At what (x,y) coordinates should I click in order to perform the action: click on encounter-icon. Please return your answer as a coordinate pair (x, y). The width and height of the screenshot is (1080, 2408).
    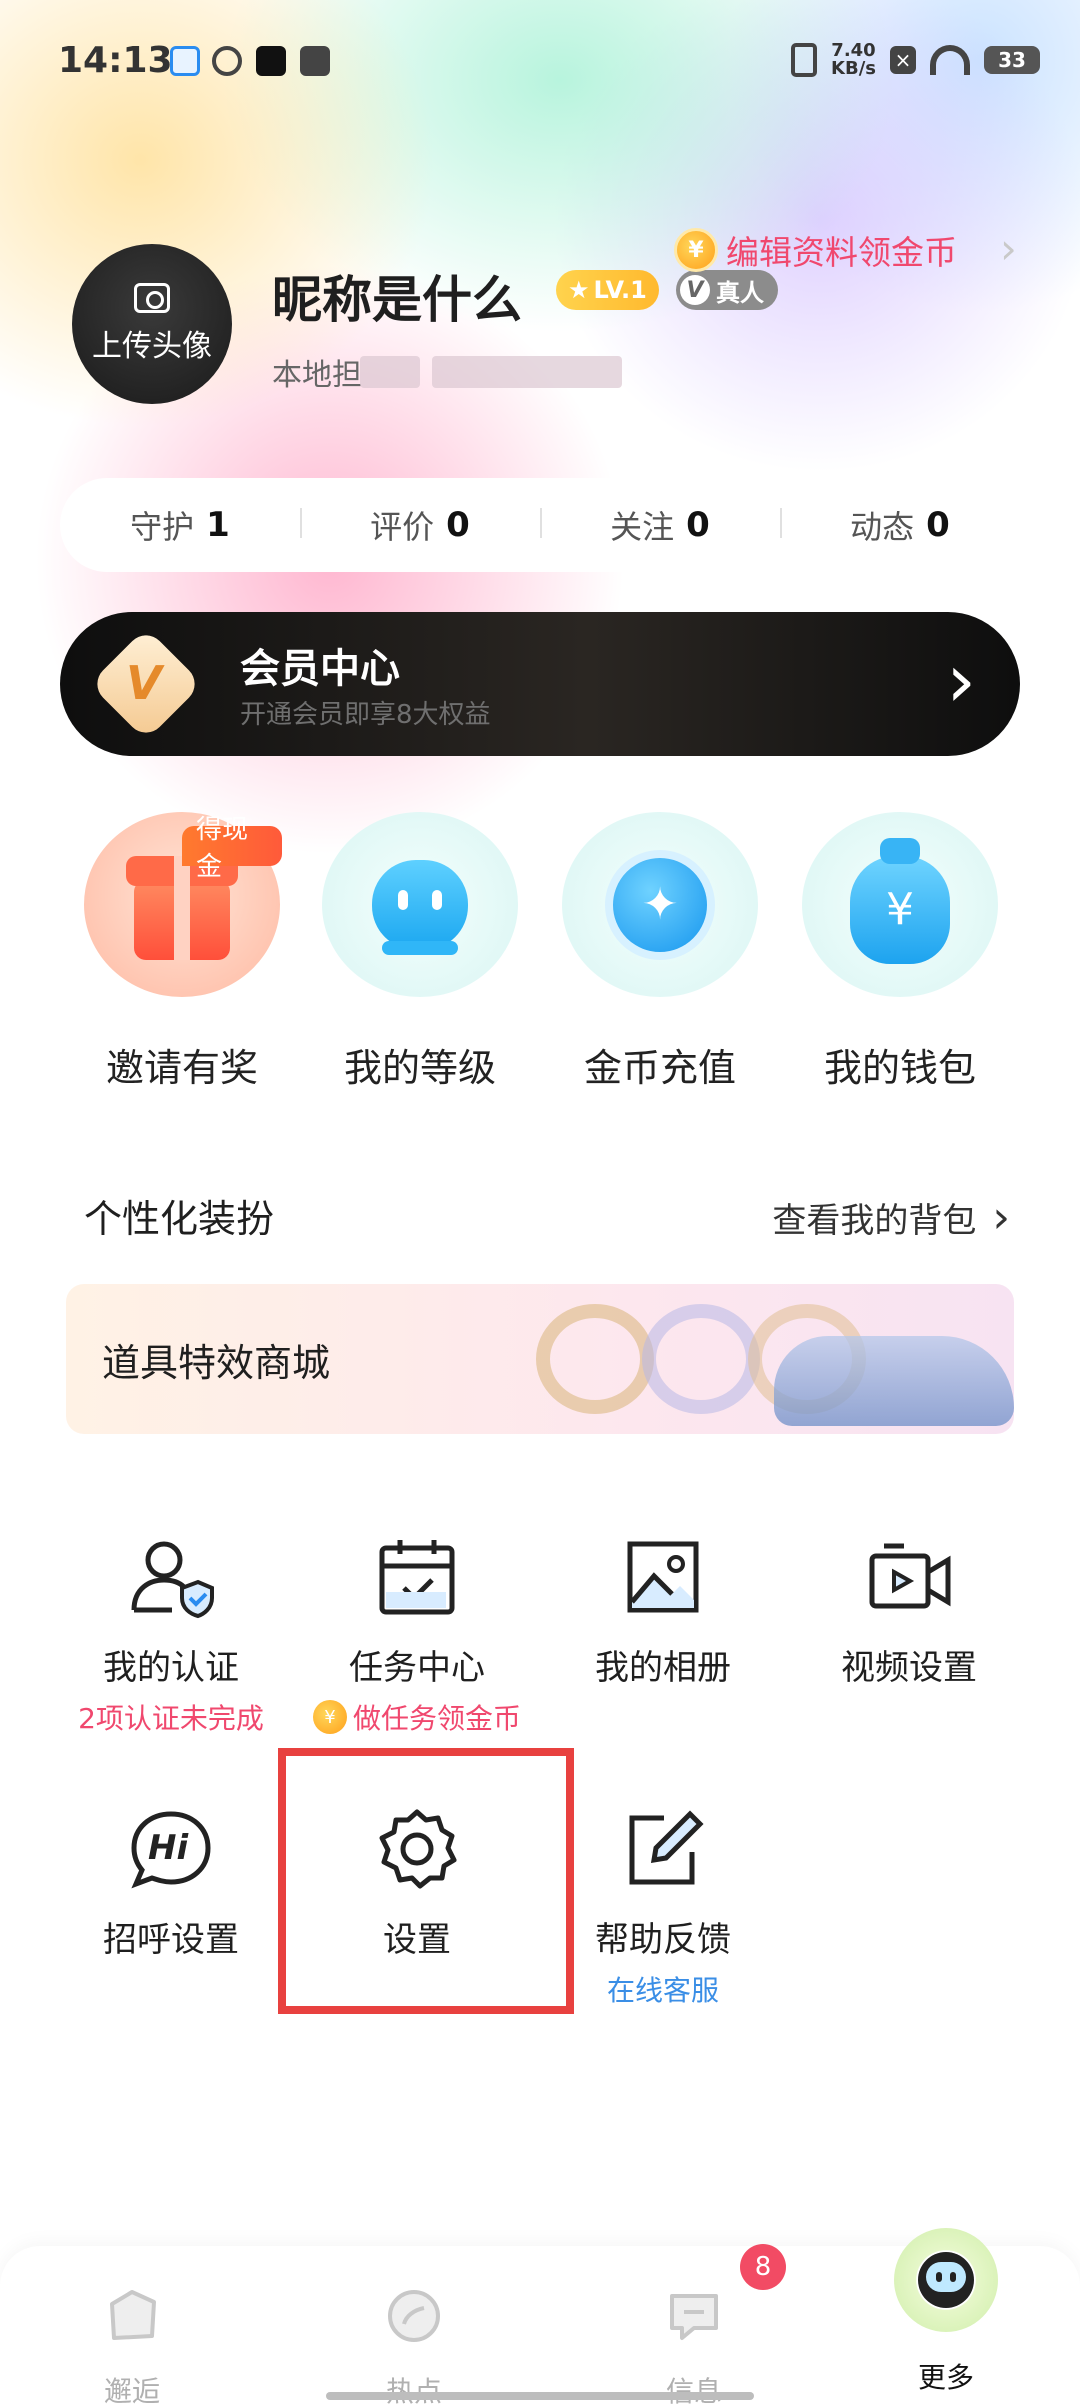
    Looking at the image, I should click on (132, 2316).